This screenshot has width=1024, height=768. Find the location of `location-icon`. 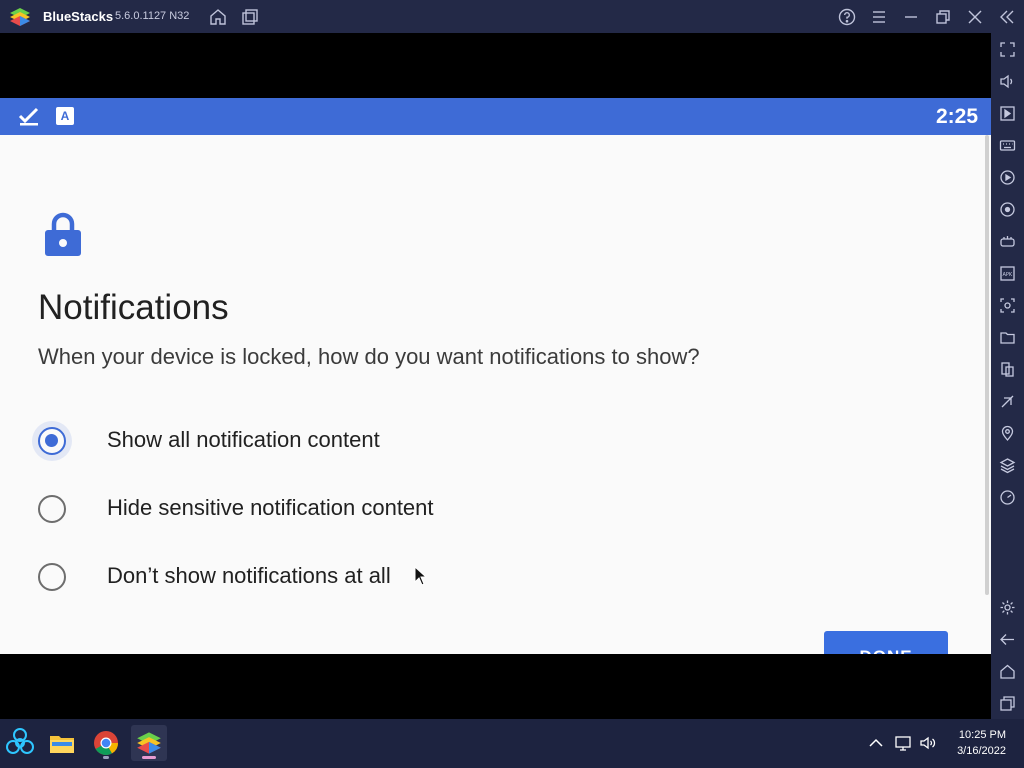

location-icon is located at coordinates (1007, 433).